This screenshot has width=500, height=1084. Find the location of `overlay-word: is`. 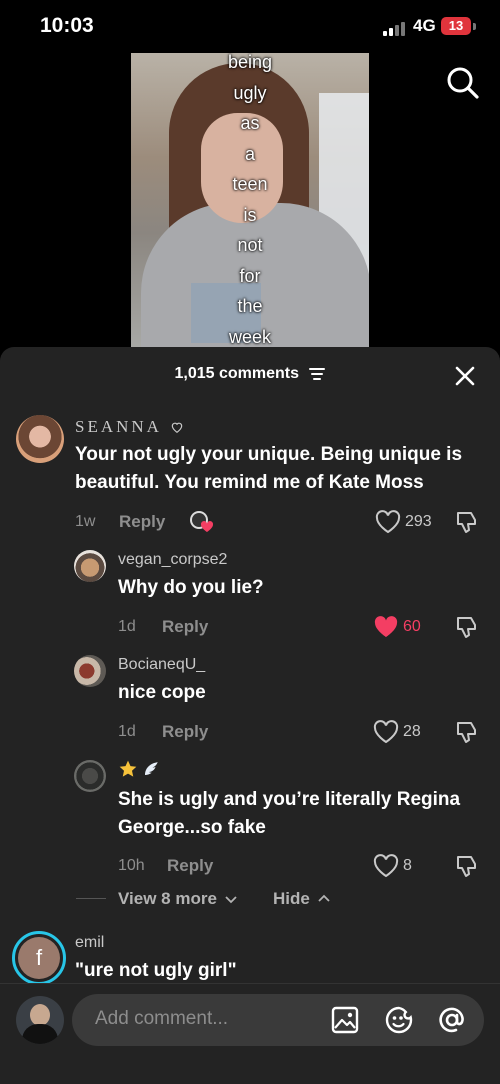

overlay-word: is is located at coordinates (250, 214).